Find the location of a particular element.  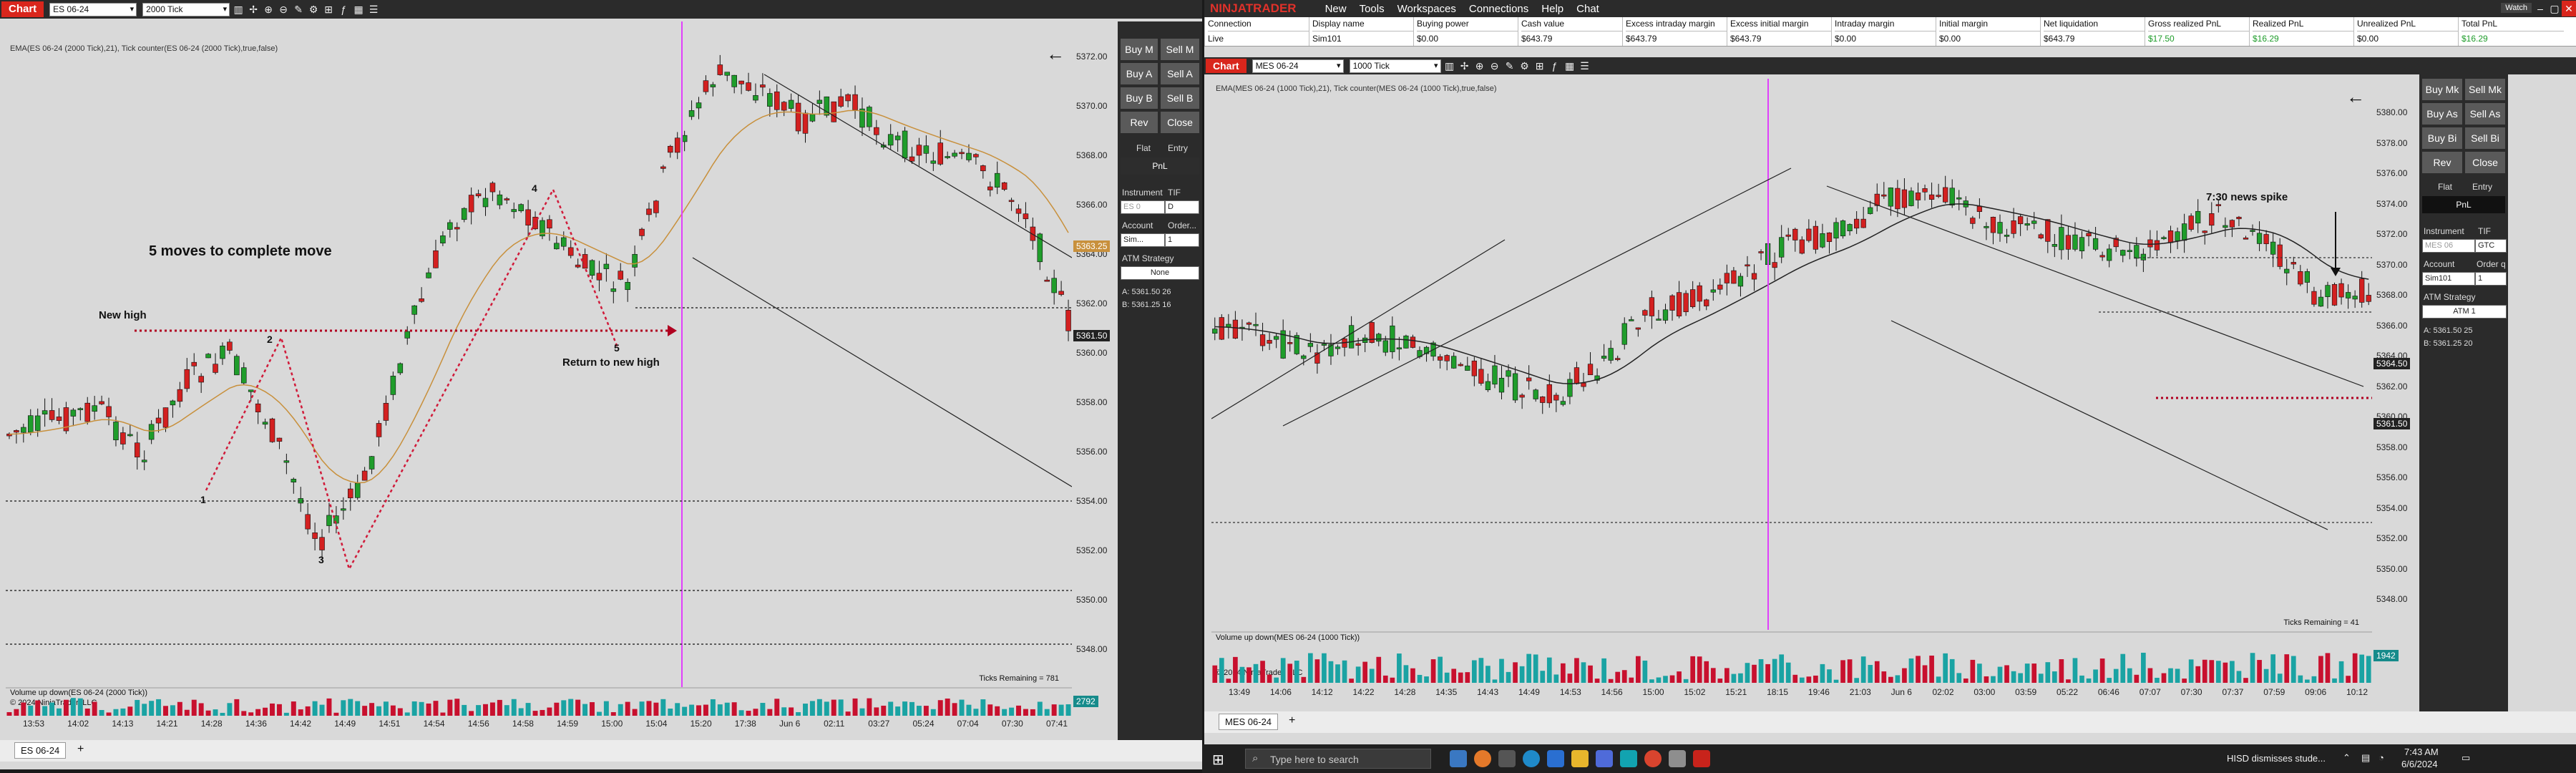

network-icon: ▤ is located at coordinates (2365, 758).